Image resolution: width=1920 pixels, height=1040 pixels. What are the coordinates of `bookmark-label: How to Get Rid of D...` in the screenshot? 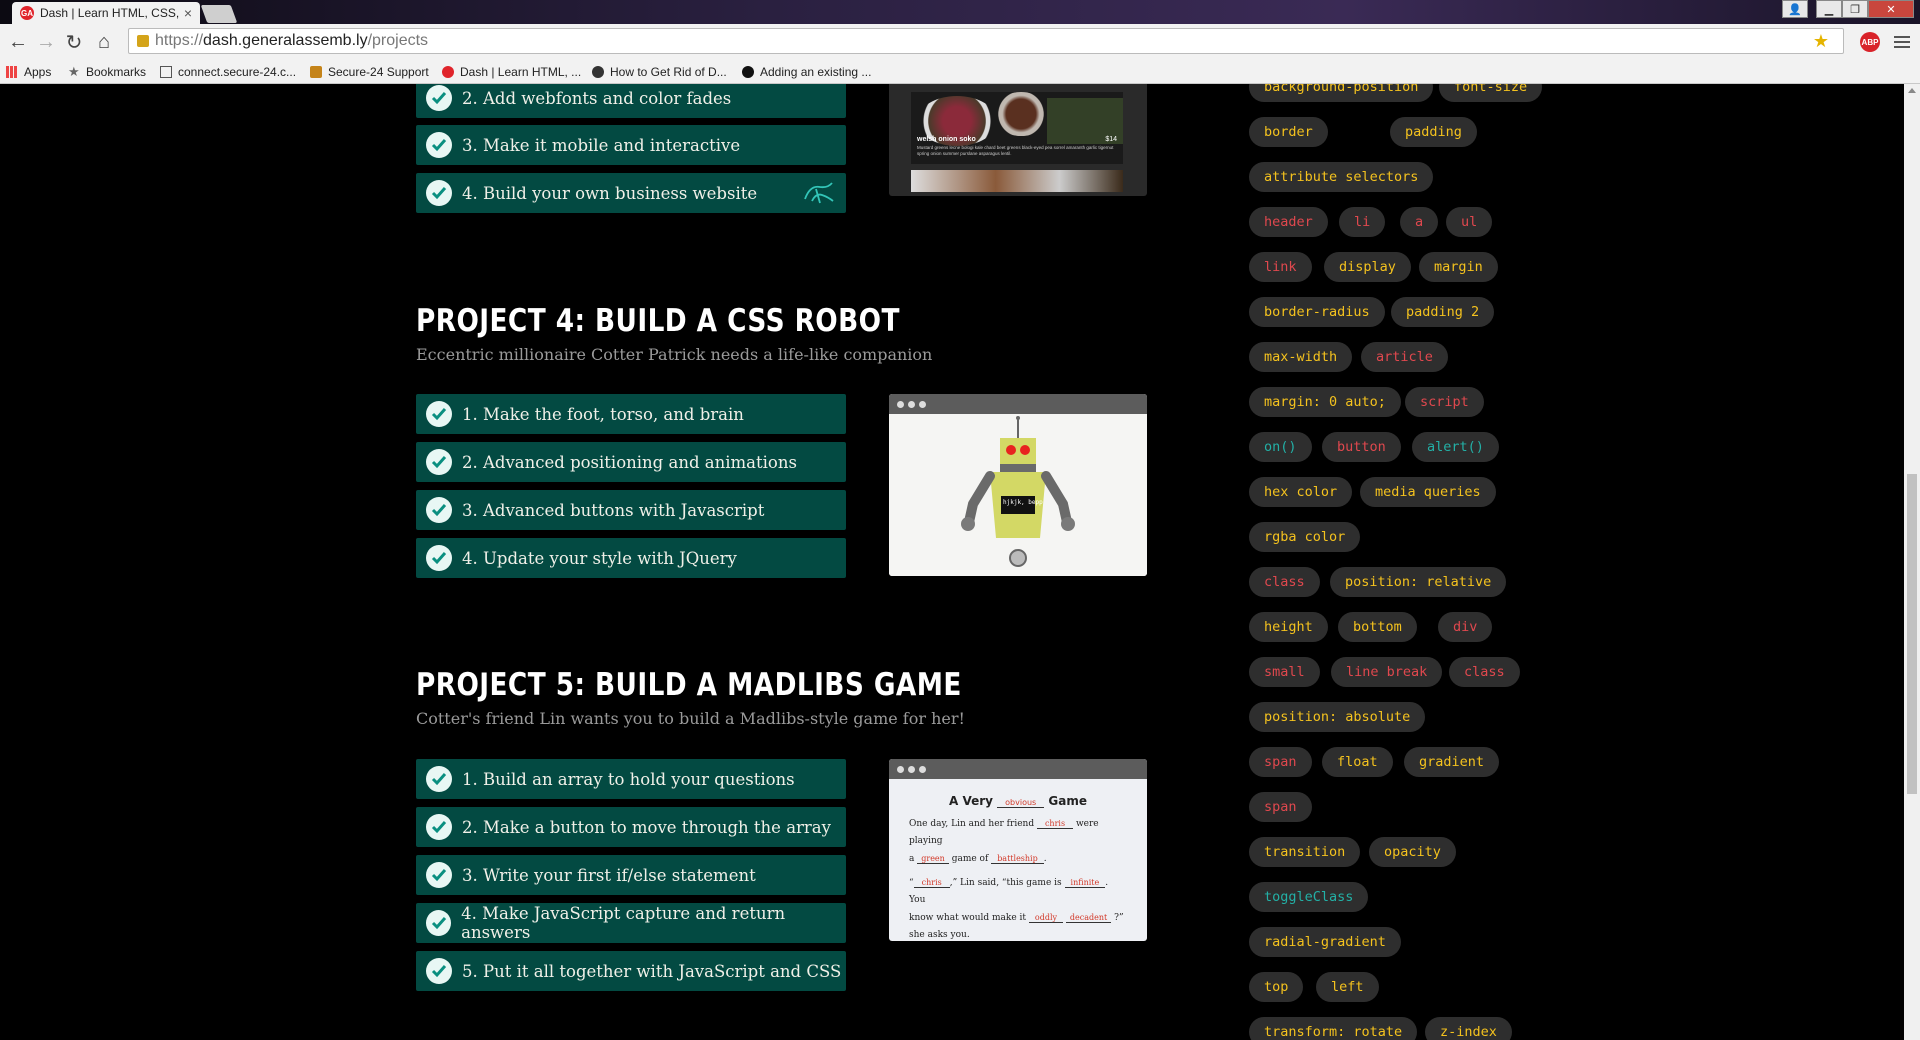 It's located at (668, 72).